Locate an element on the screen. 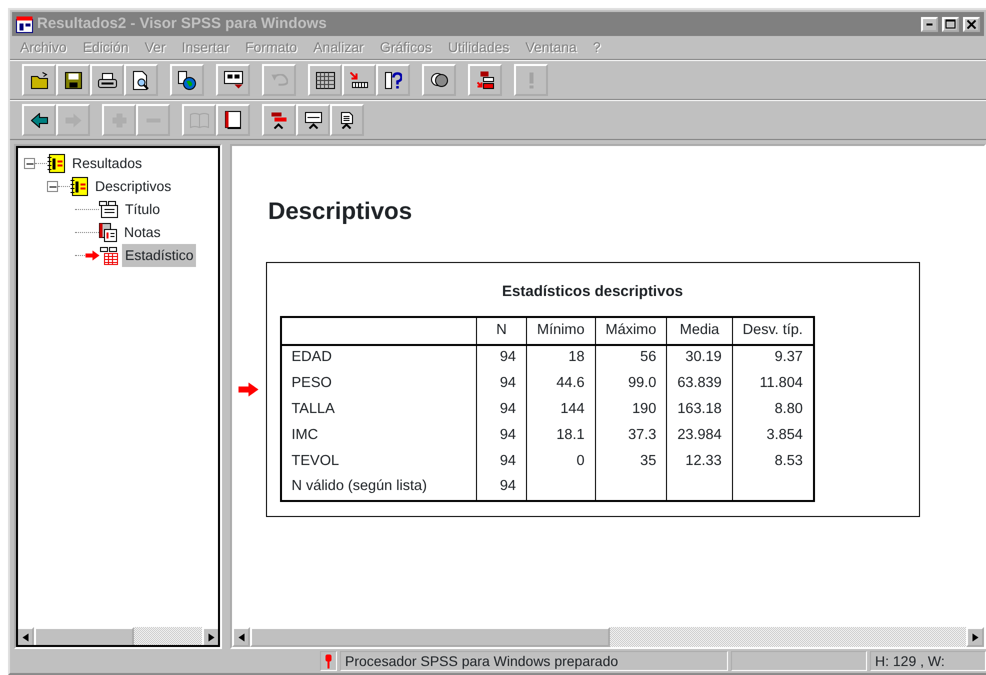 The height and width of the screenshot is (675, 986). table-cell: 44.6 is located at coordinates (561, 383).